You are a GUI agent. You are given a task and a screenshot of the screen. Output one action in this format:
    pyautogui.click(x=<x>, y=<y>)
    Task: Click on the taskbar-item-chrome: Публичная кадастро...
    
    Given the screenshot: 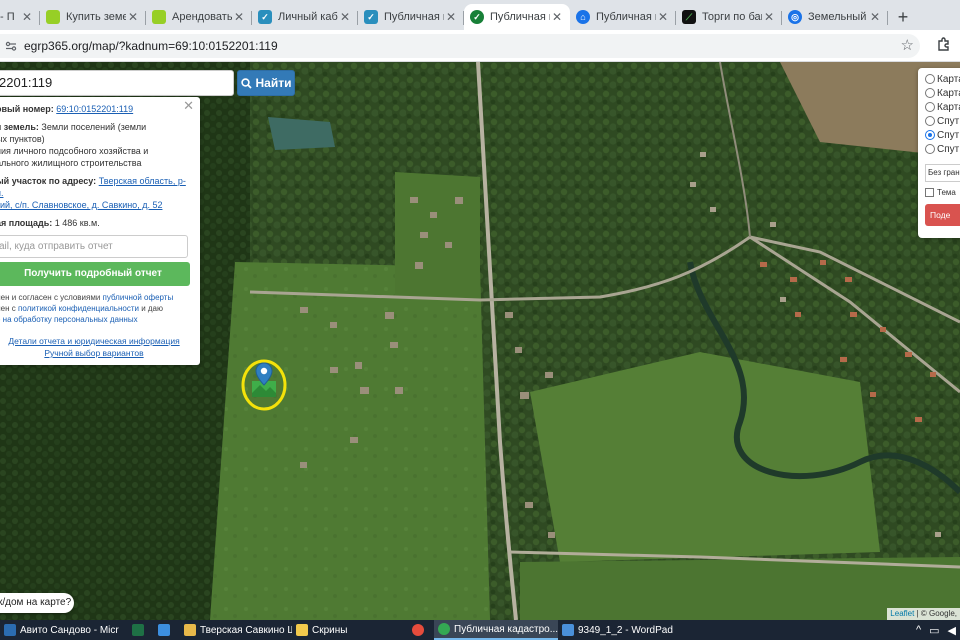 What is the action you would take?
    pyautogui.click(x=496, y=630)
    